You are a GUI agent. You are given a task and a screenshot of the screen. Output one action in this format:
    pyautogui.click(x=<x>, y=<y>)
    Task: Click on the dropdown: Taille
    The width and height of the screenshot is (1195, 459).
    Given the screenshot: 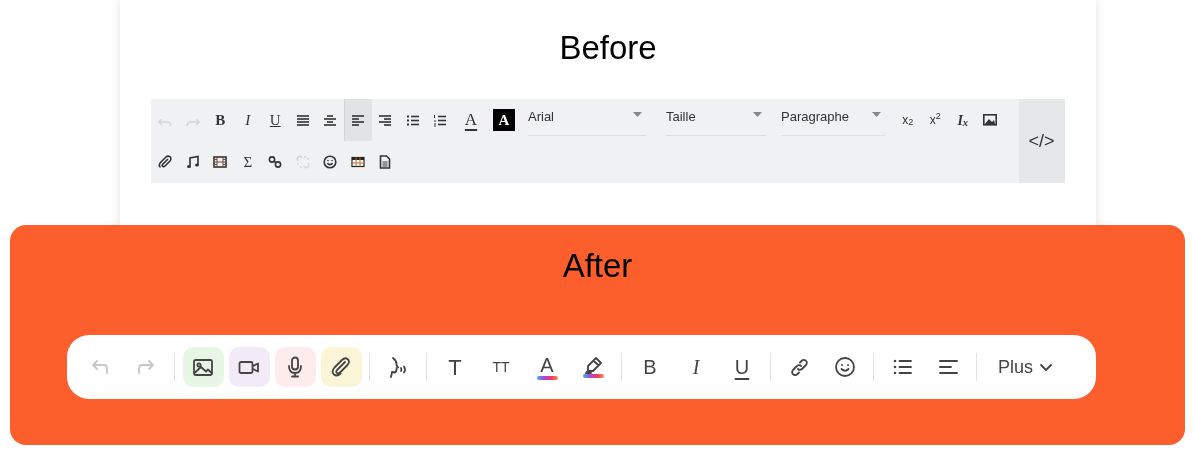 What is the action you would take?
    pyautogui.click(x=716, y=120)
    